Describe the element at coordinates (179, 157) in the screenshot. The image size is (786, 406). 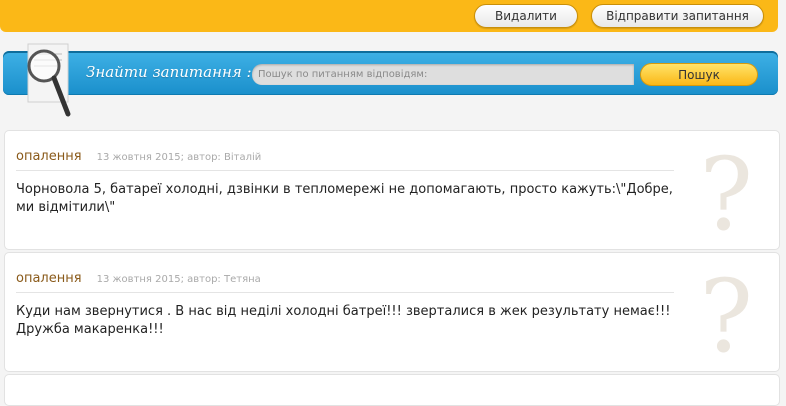
I see `question-date-author: 13 жовтня 2015; автор: Віталій` at that location.